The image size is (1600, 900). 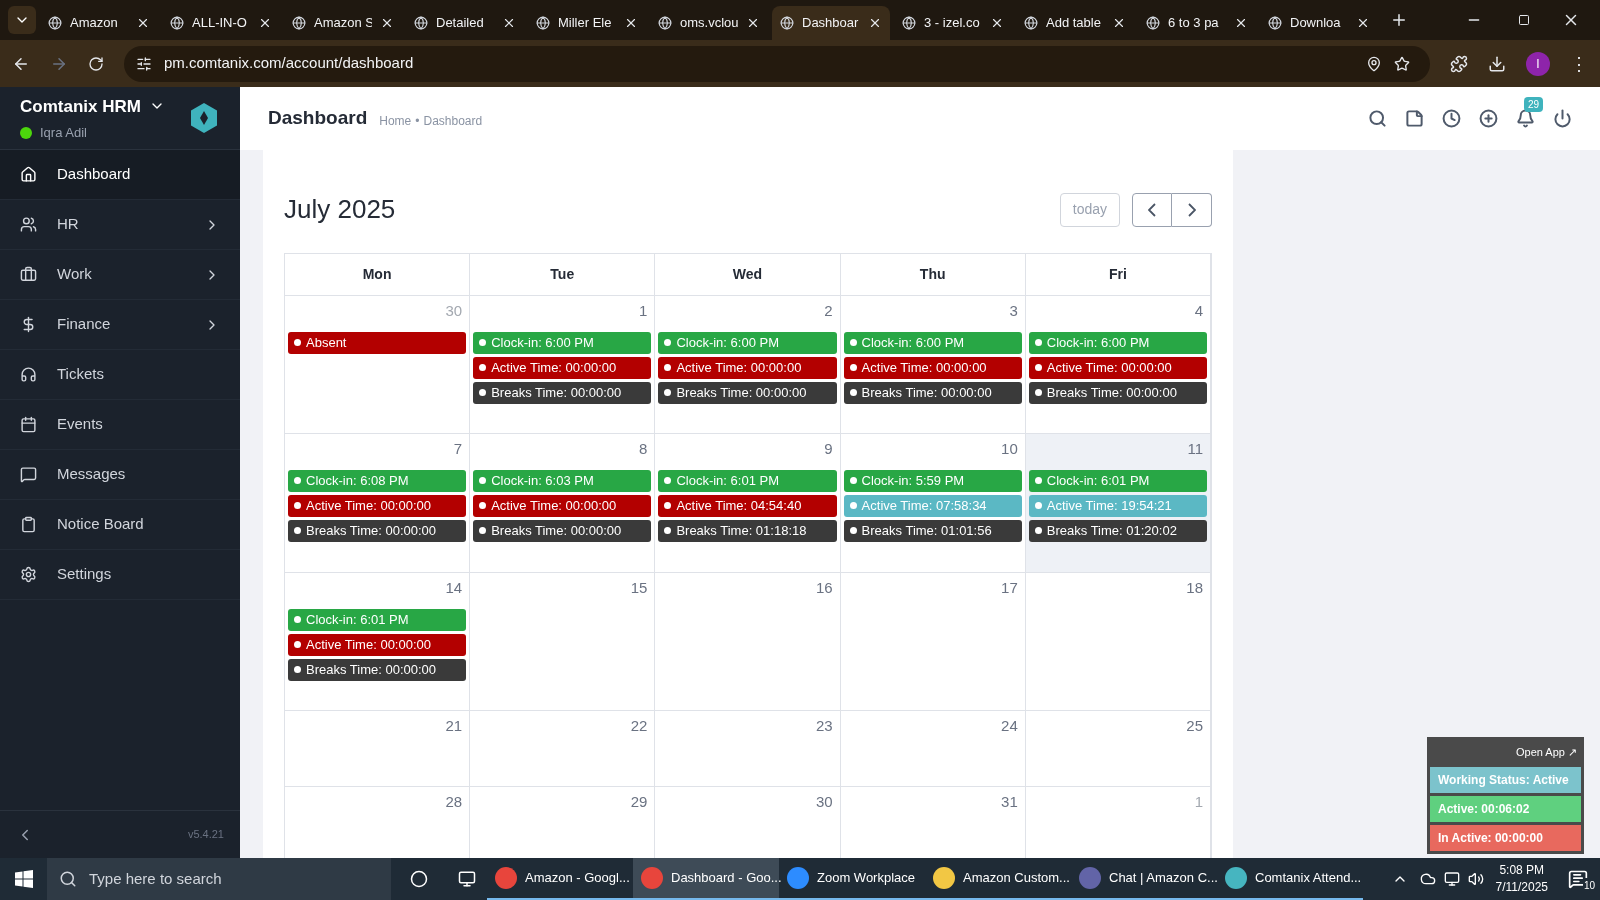 I want to click on address-field: pm.comtanix.com/account/dashboard, so click(x=777, y=63).